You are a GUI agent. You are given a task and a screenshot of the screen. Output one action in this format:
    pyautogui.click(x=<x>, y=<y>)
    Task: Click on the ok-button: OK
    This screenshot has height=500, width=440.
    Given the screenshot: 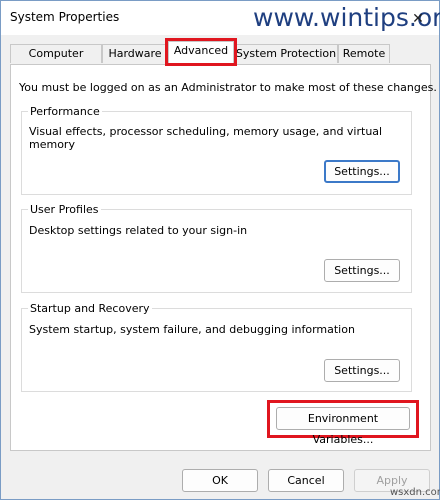 What is the action you would take?
    pyautogui.click(x=220, y=480)
    